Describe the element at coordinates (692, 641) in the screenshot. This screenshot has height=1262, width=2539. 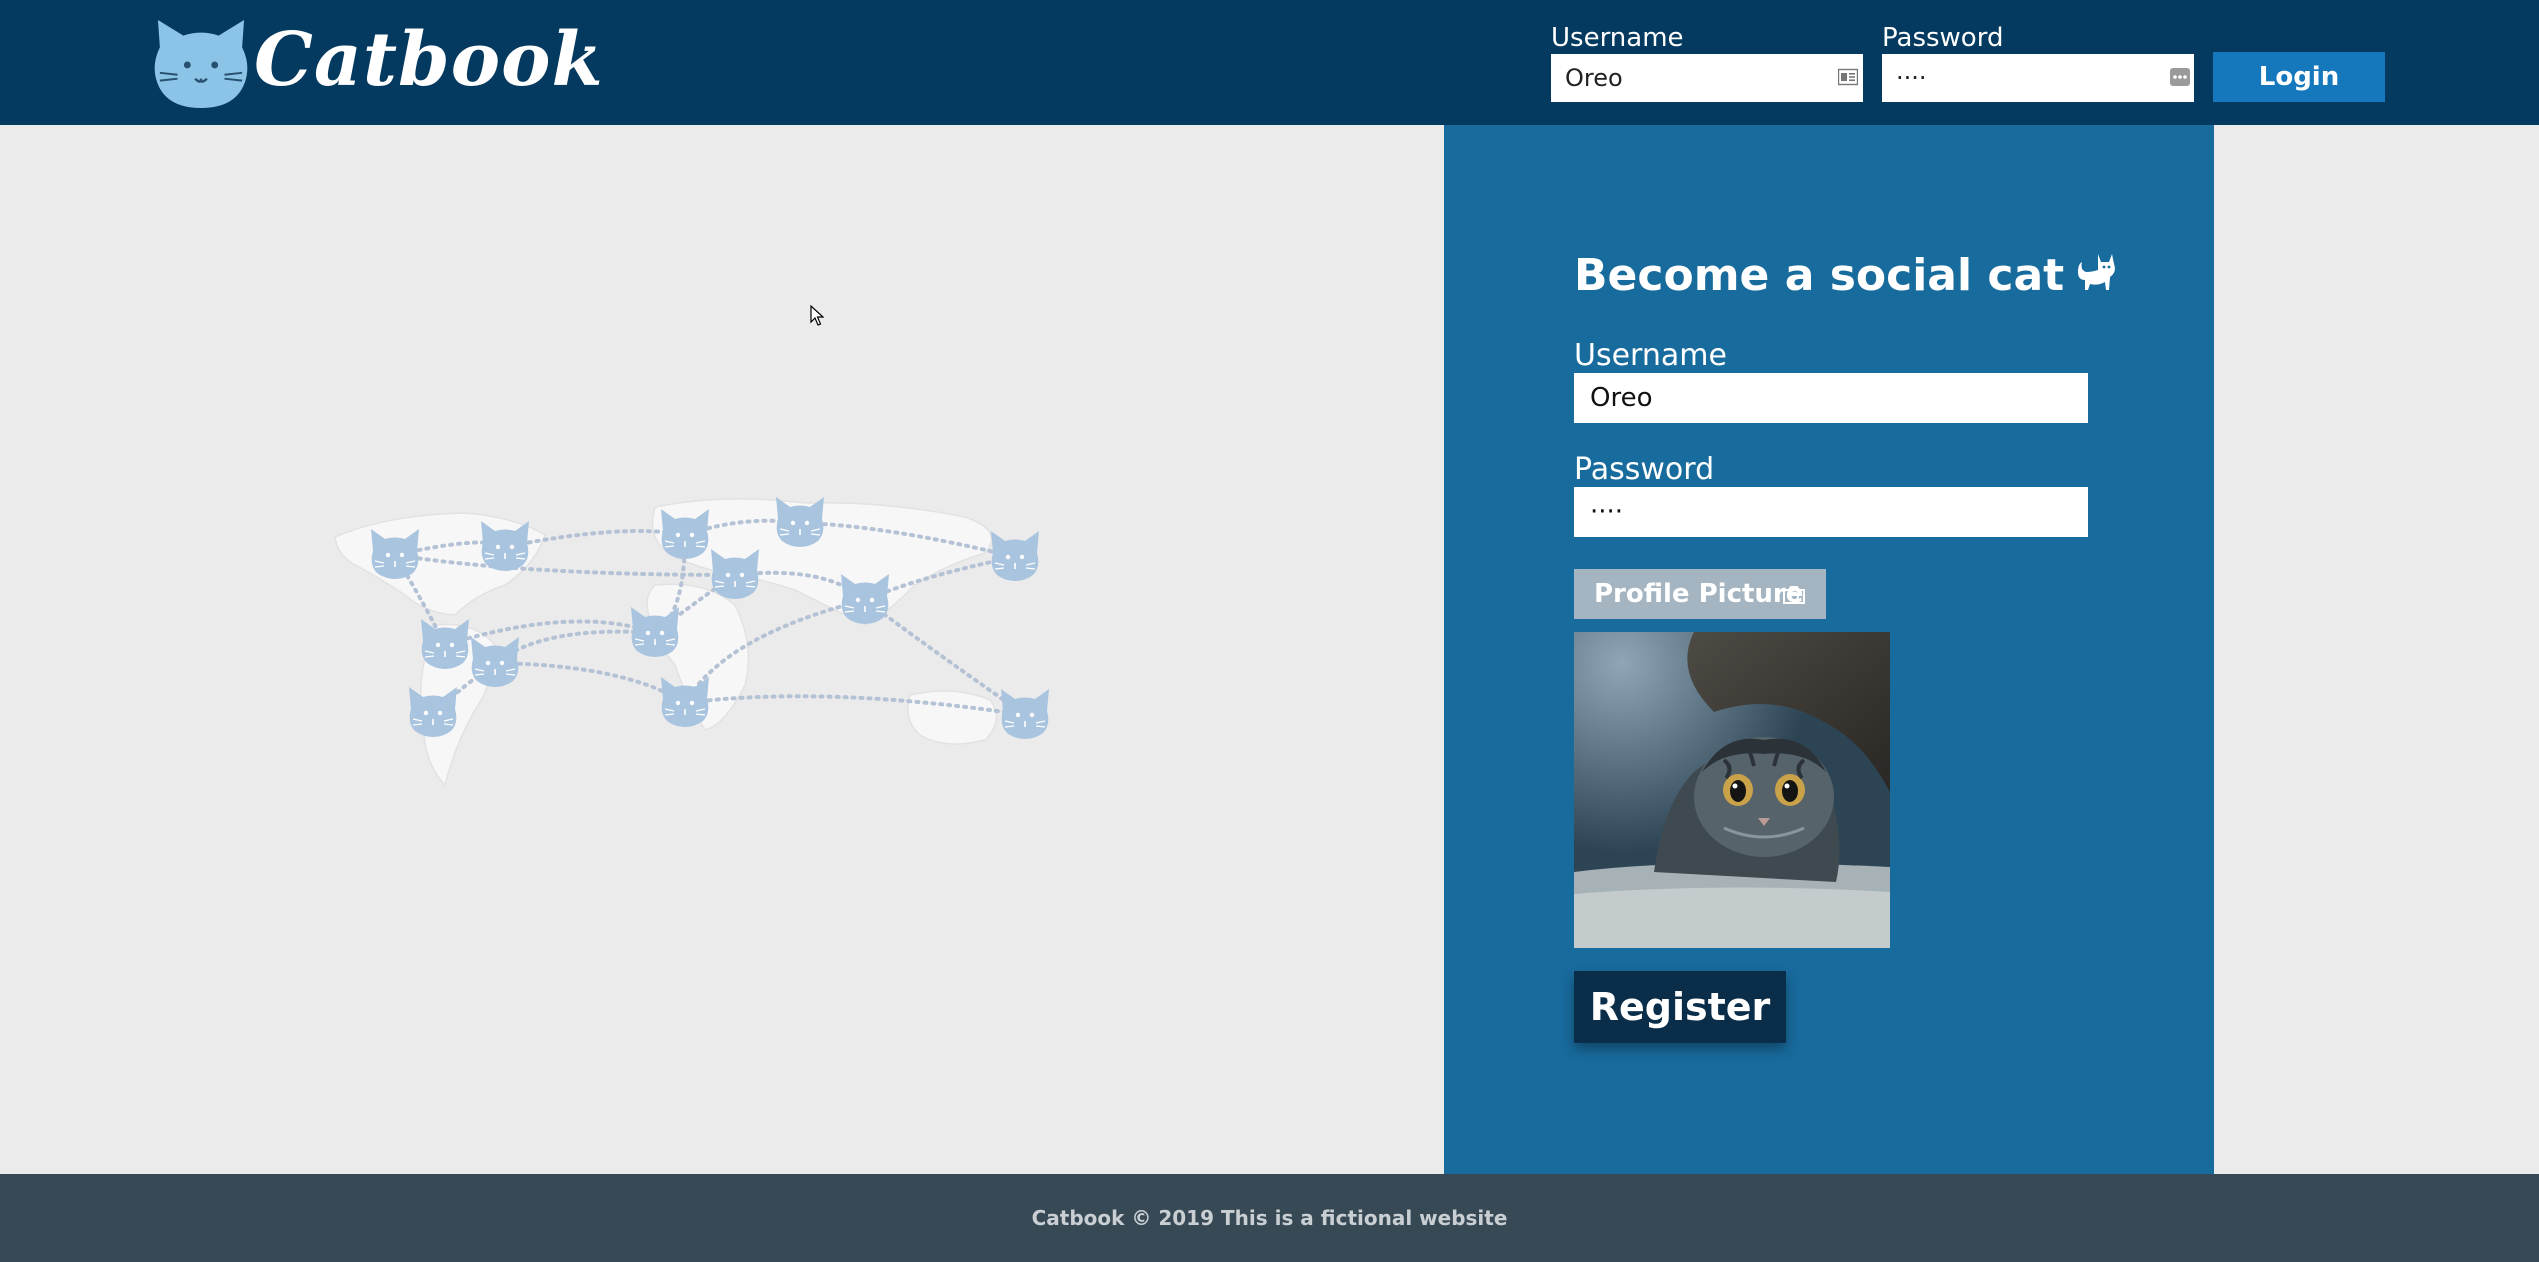
I see `cat-world-map-illustration` at that location.